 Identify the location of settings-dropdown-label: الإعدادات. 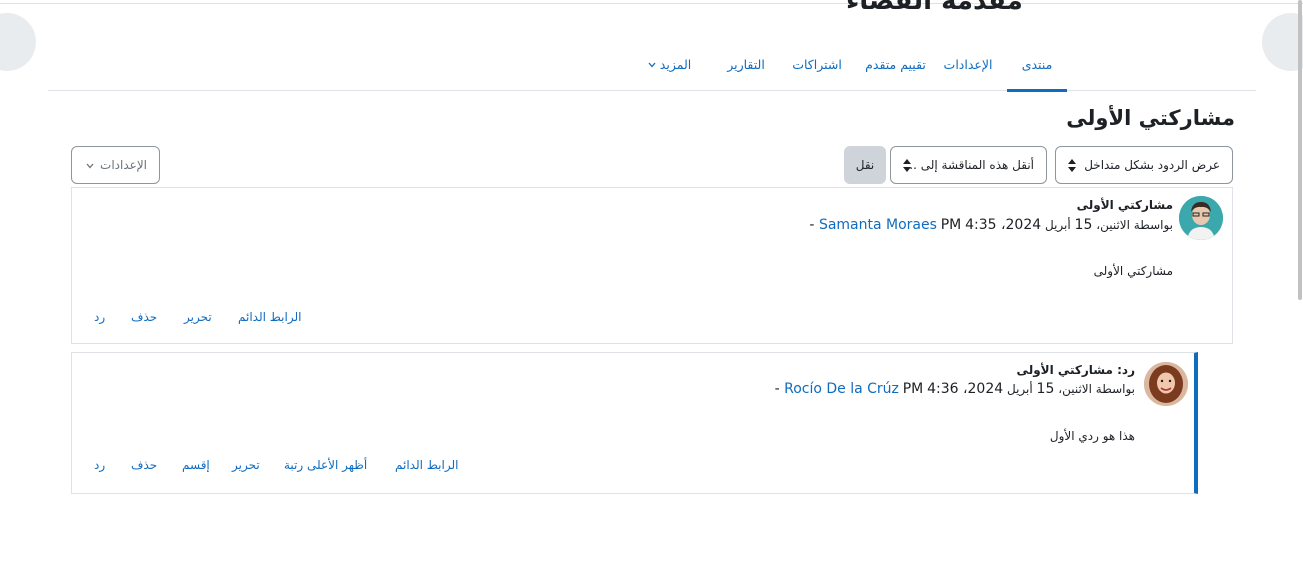
(123, 165).